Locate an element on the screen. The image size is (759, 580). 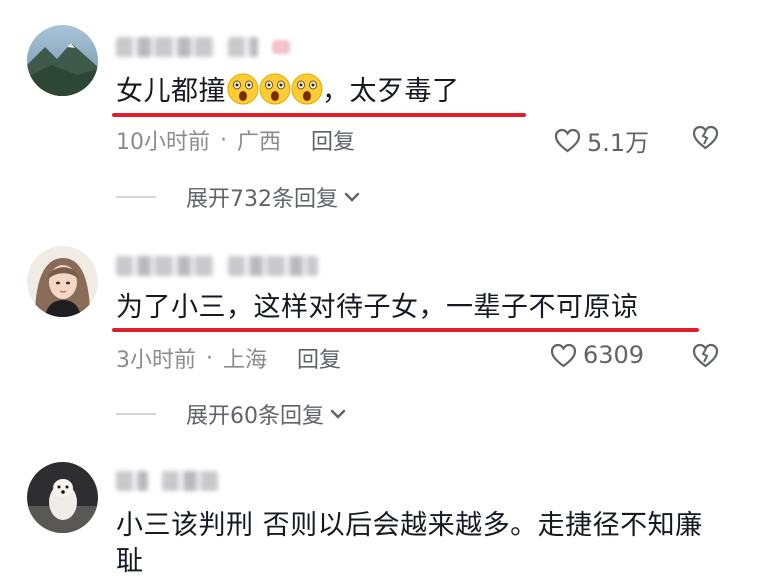
like-button: 6309 is located at coordinates (597, 355).